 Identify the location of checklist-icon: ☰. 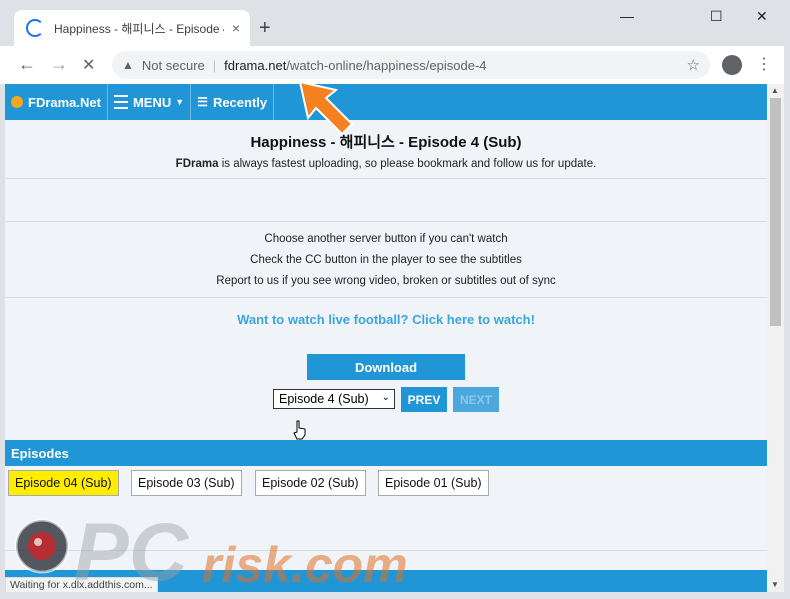
(202, 102).